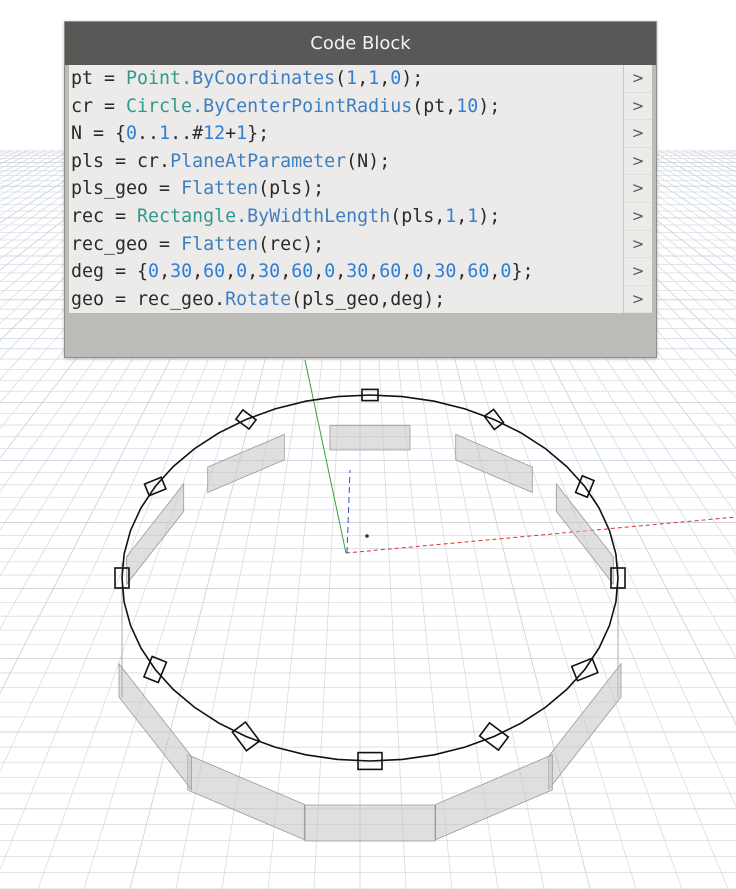  Describe the element at coordinates (148, 299) in the screenshot. I see `code-token: geo = rec_geo.` at that location.